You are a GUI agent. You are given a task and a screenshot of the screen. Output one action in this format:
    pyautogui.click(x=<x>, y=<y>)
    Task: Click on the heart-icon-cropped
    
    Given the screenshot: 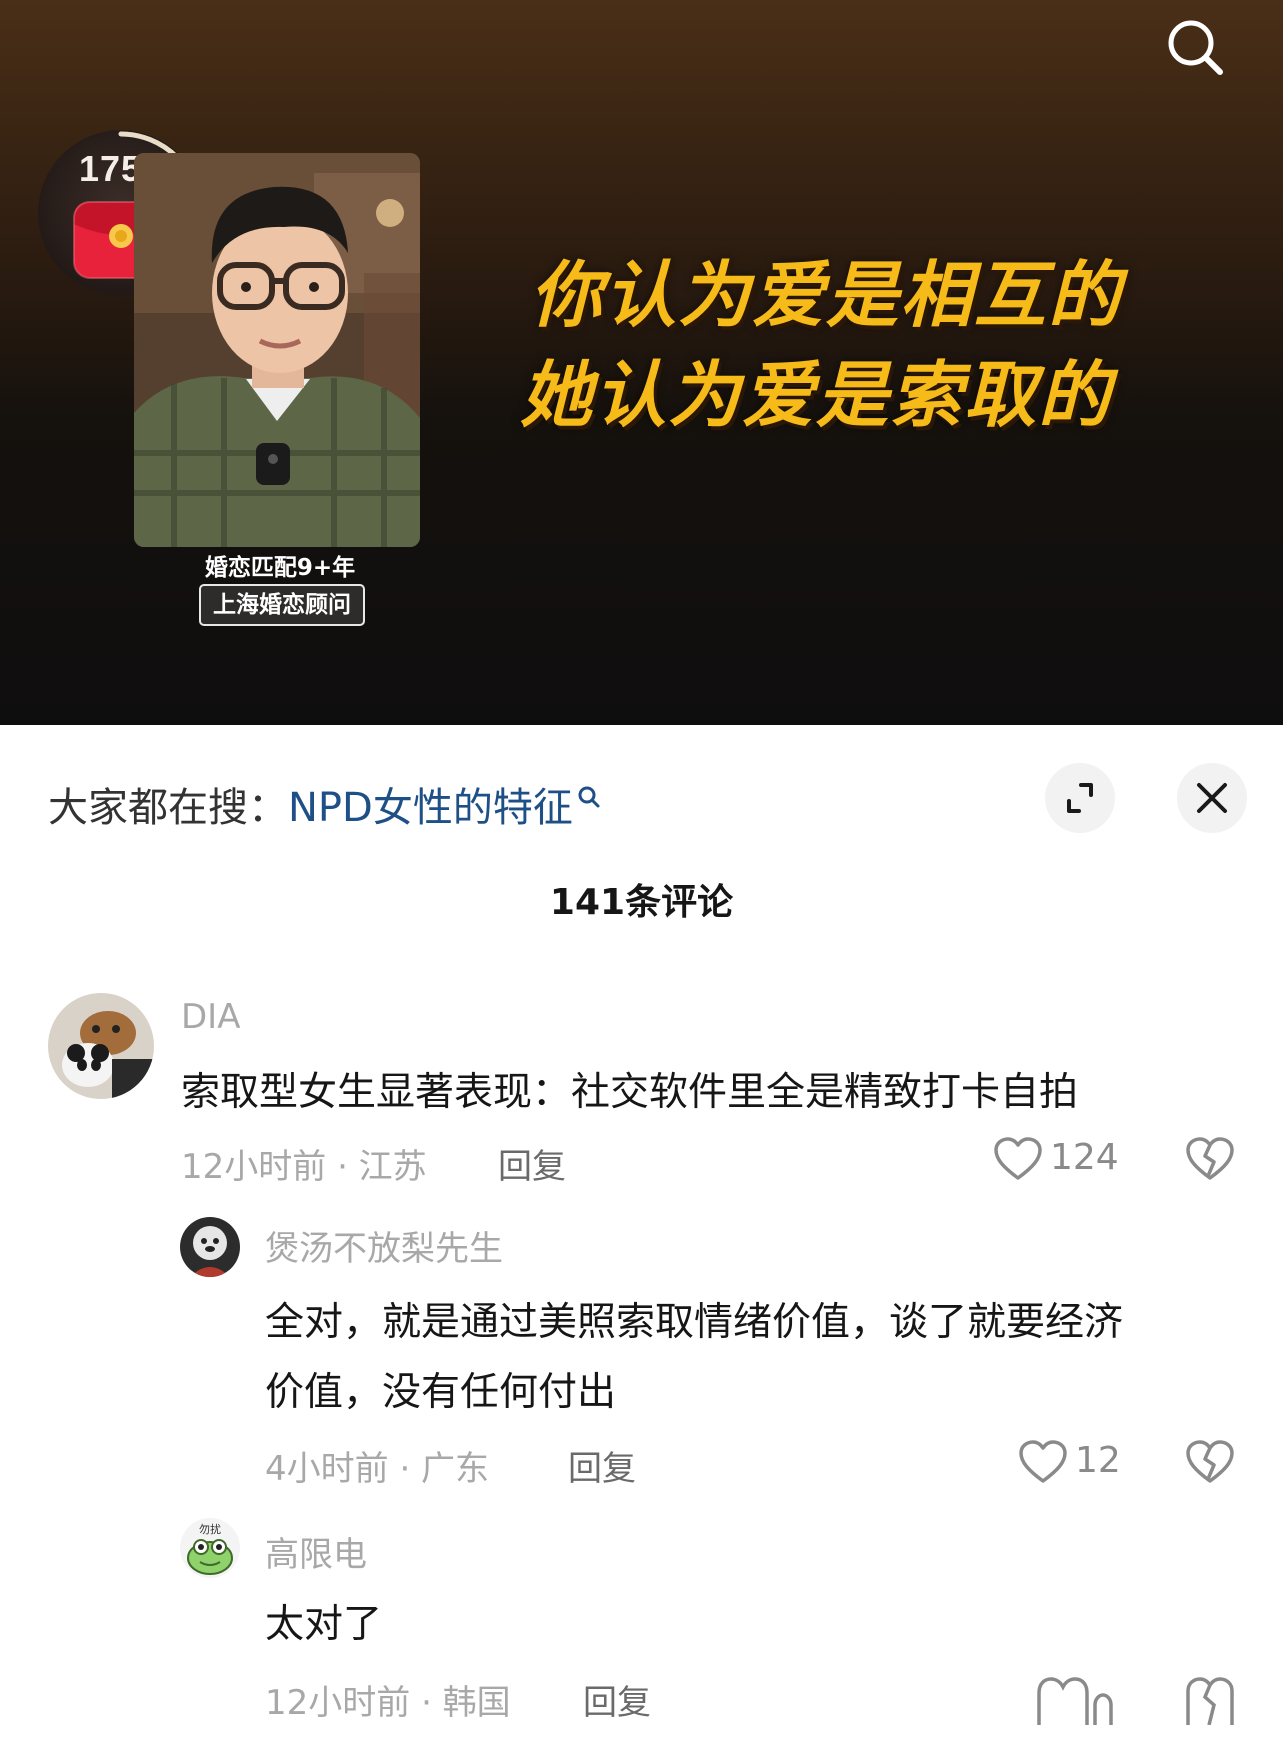 What is the action you would take?
    pyautogui.click(x=1075, y=1701)
    